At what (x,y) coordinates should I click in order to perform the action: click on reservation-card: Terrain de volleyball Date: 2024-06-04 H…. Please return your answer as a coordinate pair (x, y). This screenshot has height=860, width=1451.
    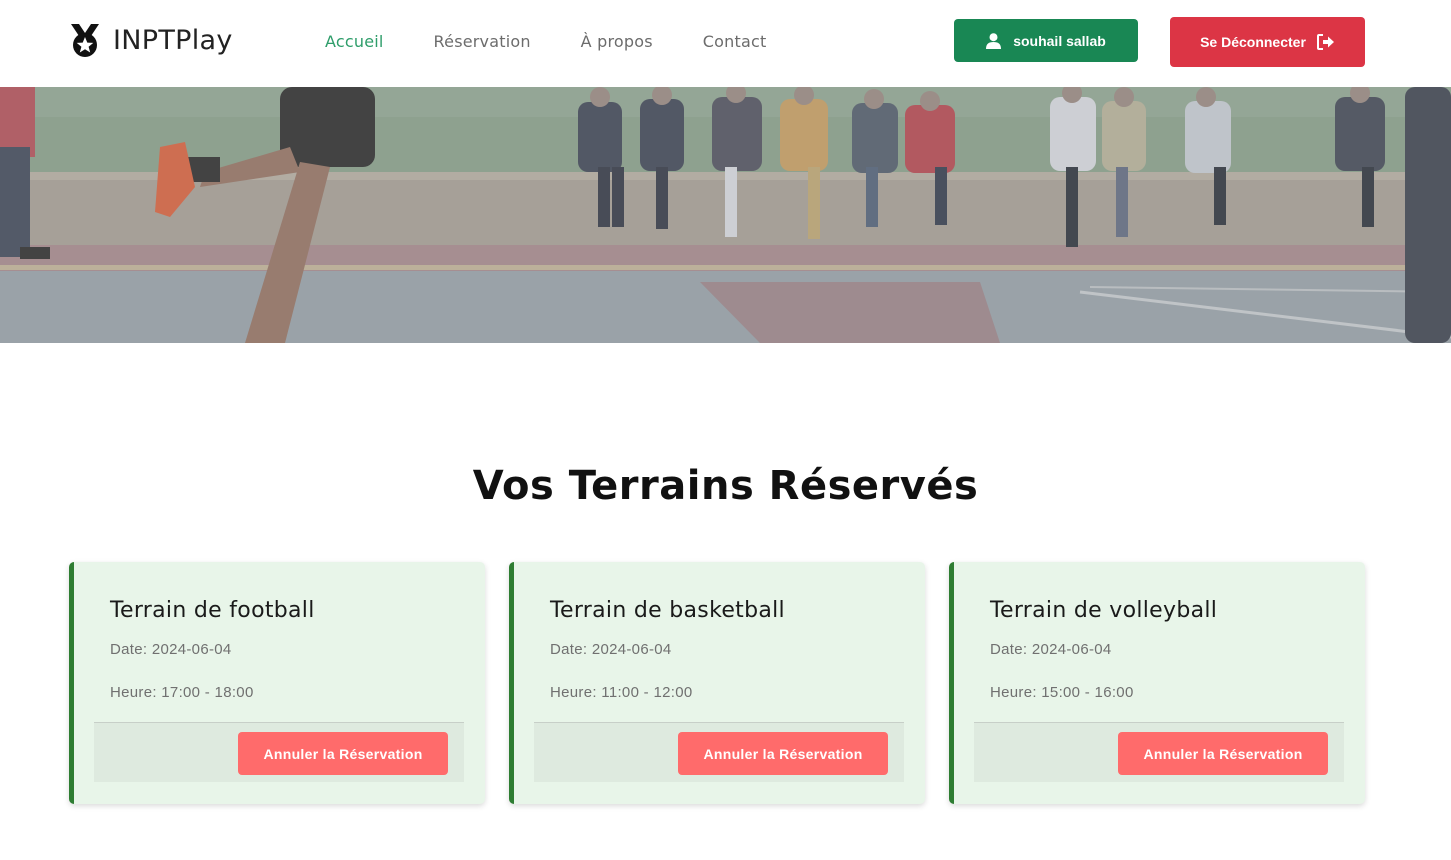
    Looking at the image, I should click on (1157, 683).